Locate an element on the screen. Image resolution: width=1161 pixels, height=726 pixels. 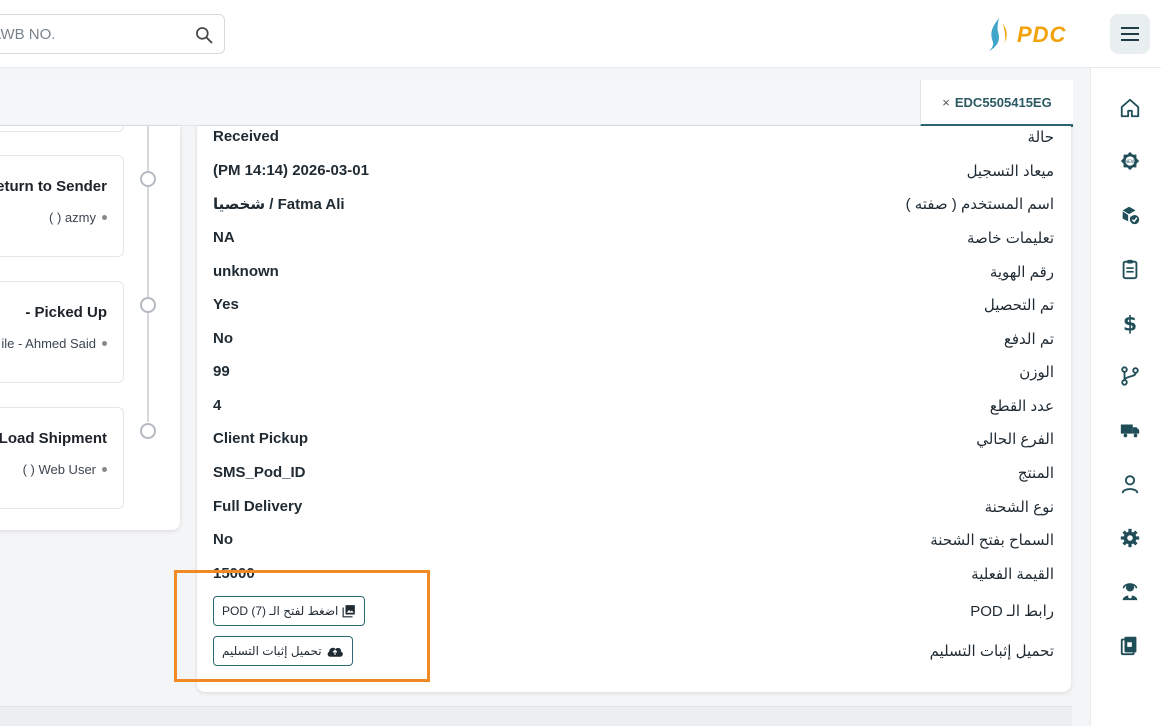
detail-label: تحميل إثبات التسليم is located at coordinates (991, 651).